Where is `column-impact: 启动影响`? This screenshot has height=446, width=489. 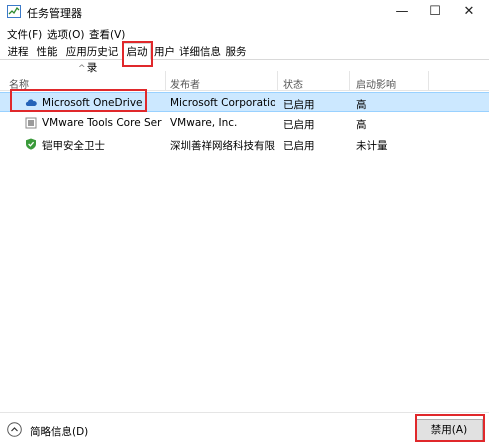 column-impact: 启动影响 is located at coordinates (376, 83).